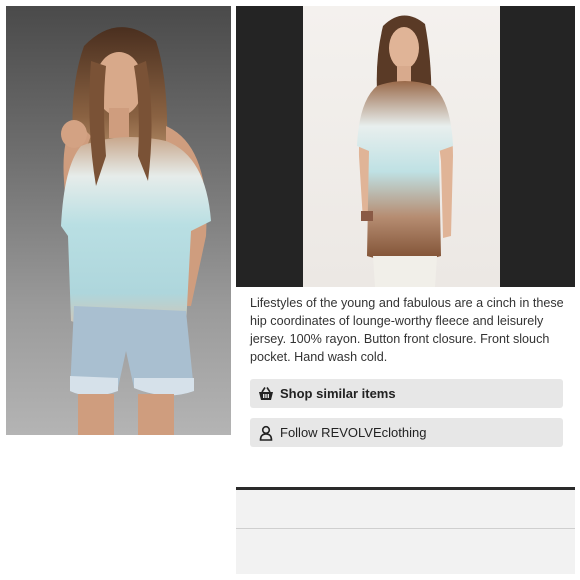 The image size is (580, 580). I want to click on shop-similar-label: Shop similar items, so click(338, 393).